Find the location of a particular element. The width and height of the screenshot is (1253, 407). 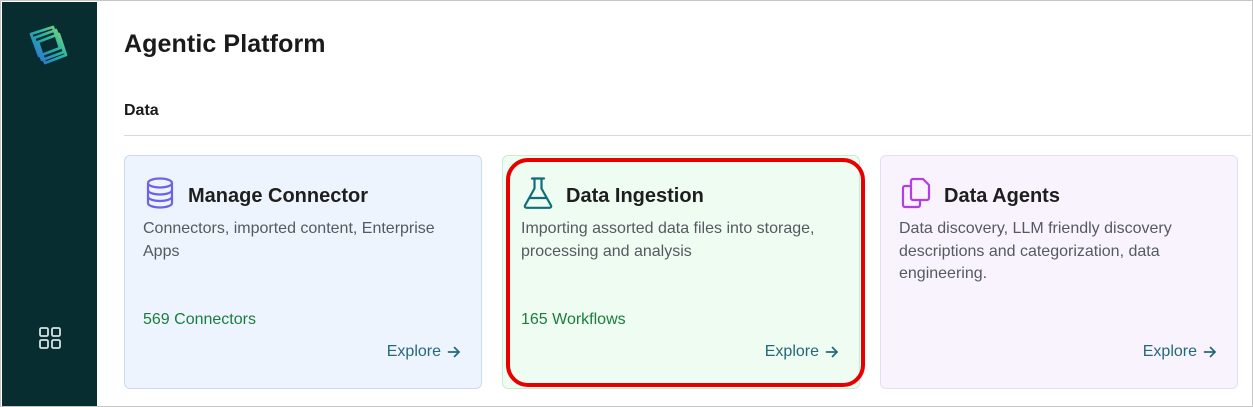

card-title: Manage Connector is located at coordinates (278, 196).